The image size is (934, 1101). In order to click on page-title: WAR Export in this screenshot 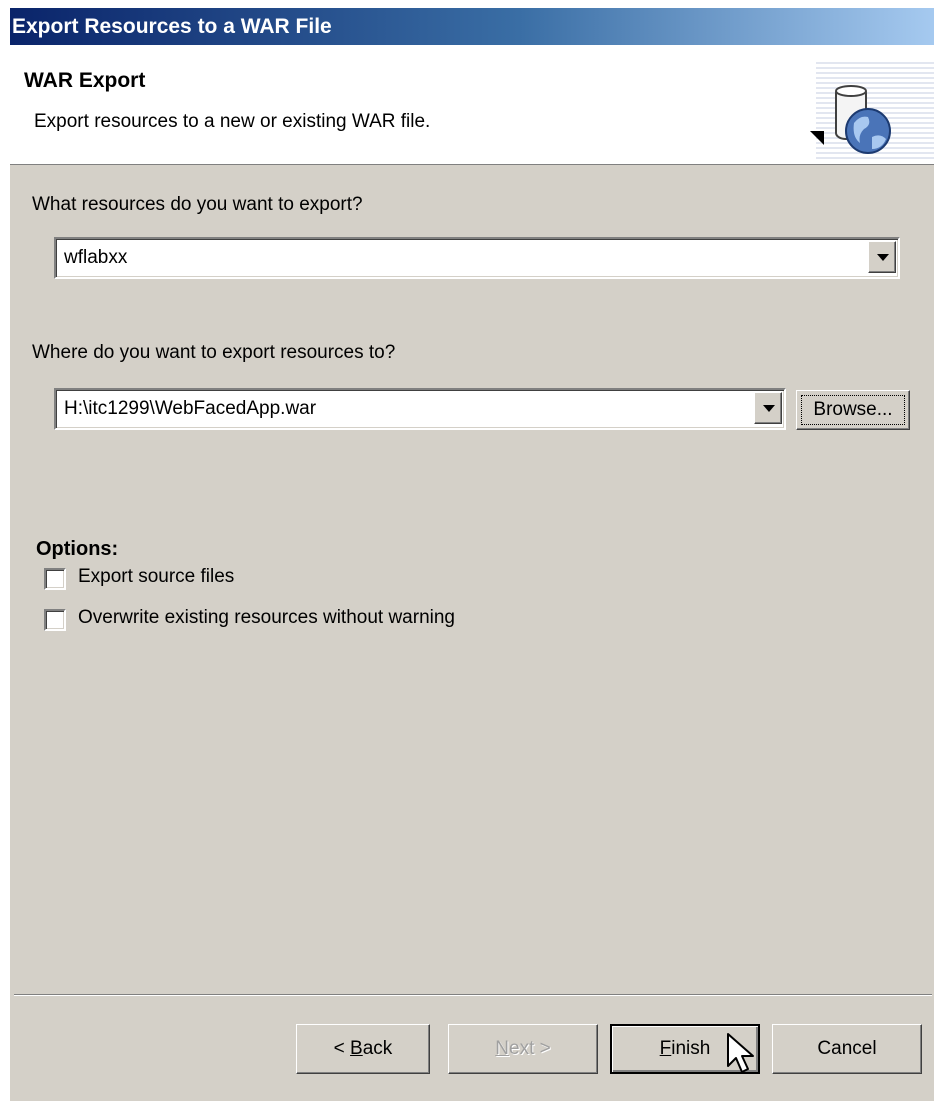, I will do `click(85, 80)`.